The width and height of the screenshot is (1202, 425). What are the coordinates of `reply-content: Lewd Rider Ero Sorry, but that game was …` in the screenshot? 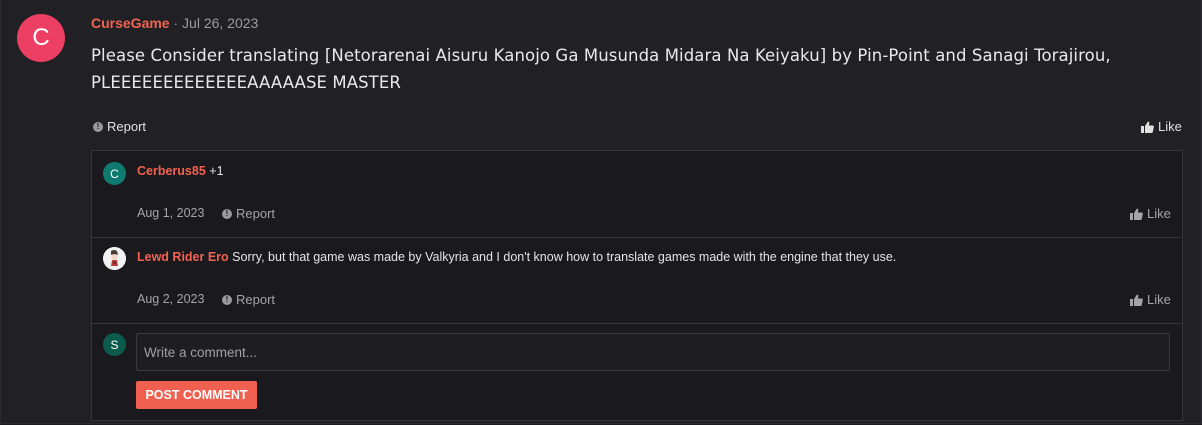 It's located at (516, 257).